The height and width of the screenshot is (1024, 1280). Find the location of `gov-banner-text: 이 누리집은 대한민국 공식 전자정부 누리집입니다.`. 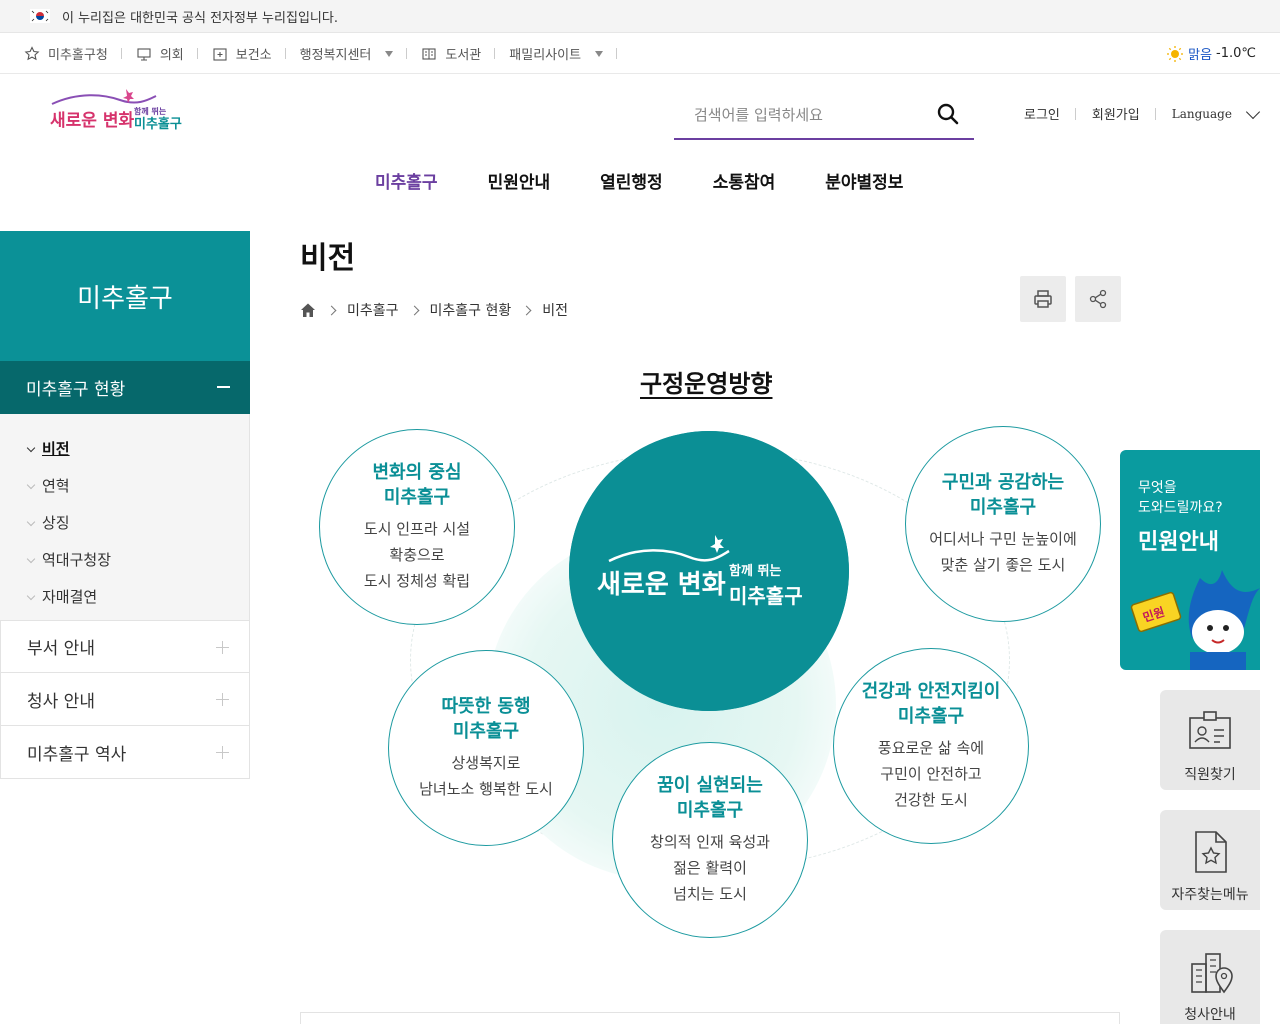

gov-banner-text: 이 누리집은 대한민국 공식 전자정부 누리집입니다. is located at coordinates (200, 18).